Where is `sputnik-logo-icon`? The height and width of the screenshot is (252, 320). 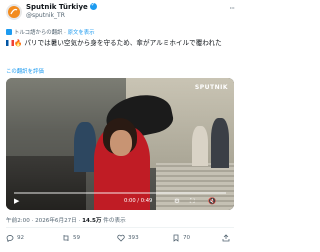
sputnik-logo-icon is located at coordinates (14, 12).